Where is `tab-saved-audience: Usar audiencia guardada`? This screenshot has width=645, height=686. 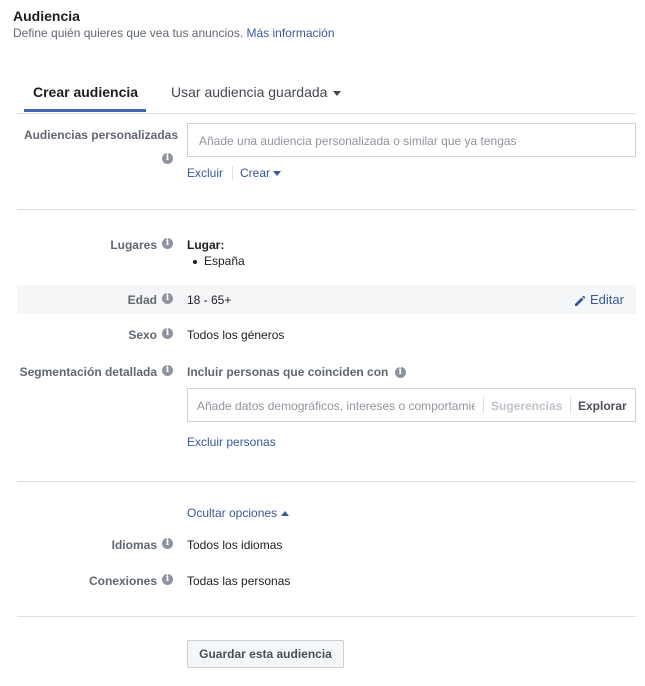 tab-saved-audience: Usar audiencia guardada is located at coordinates (256, 92).